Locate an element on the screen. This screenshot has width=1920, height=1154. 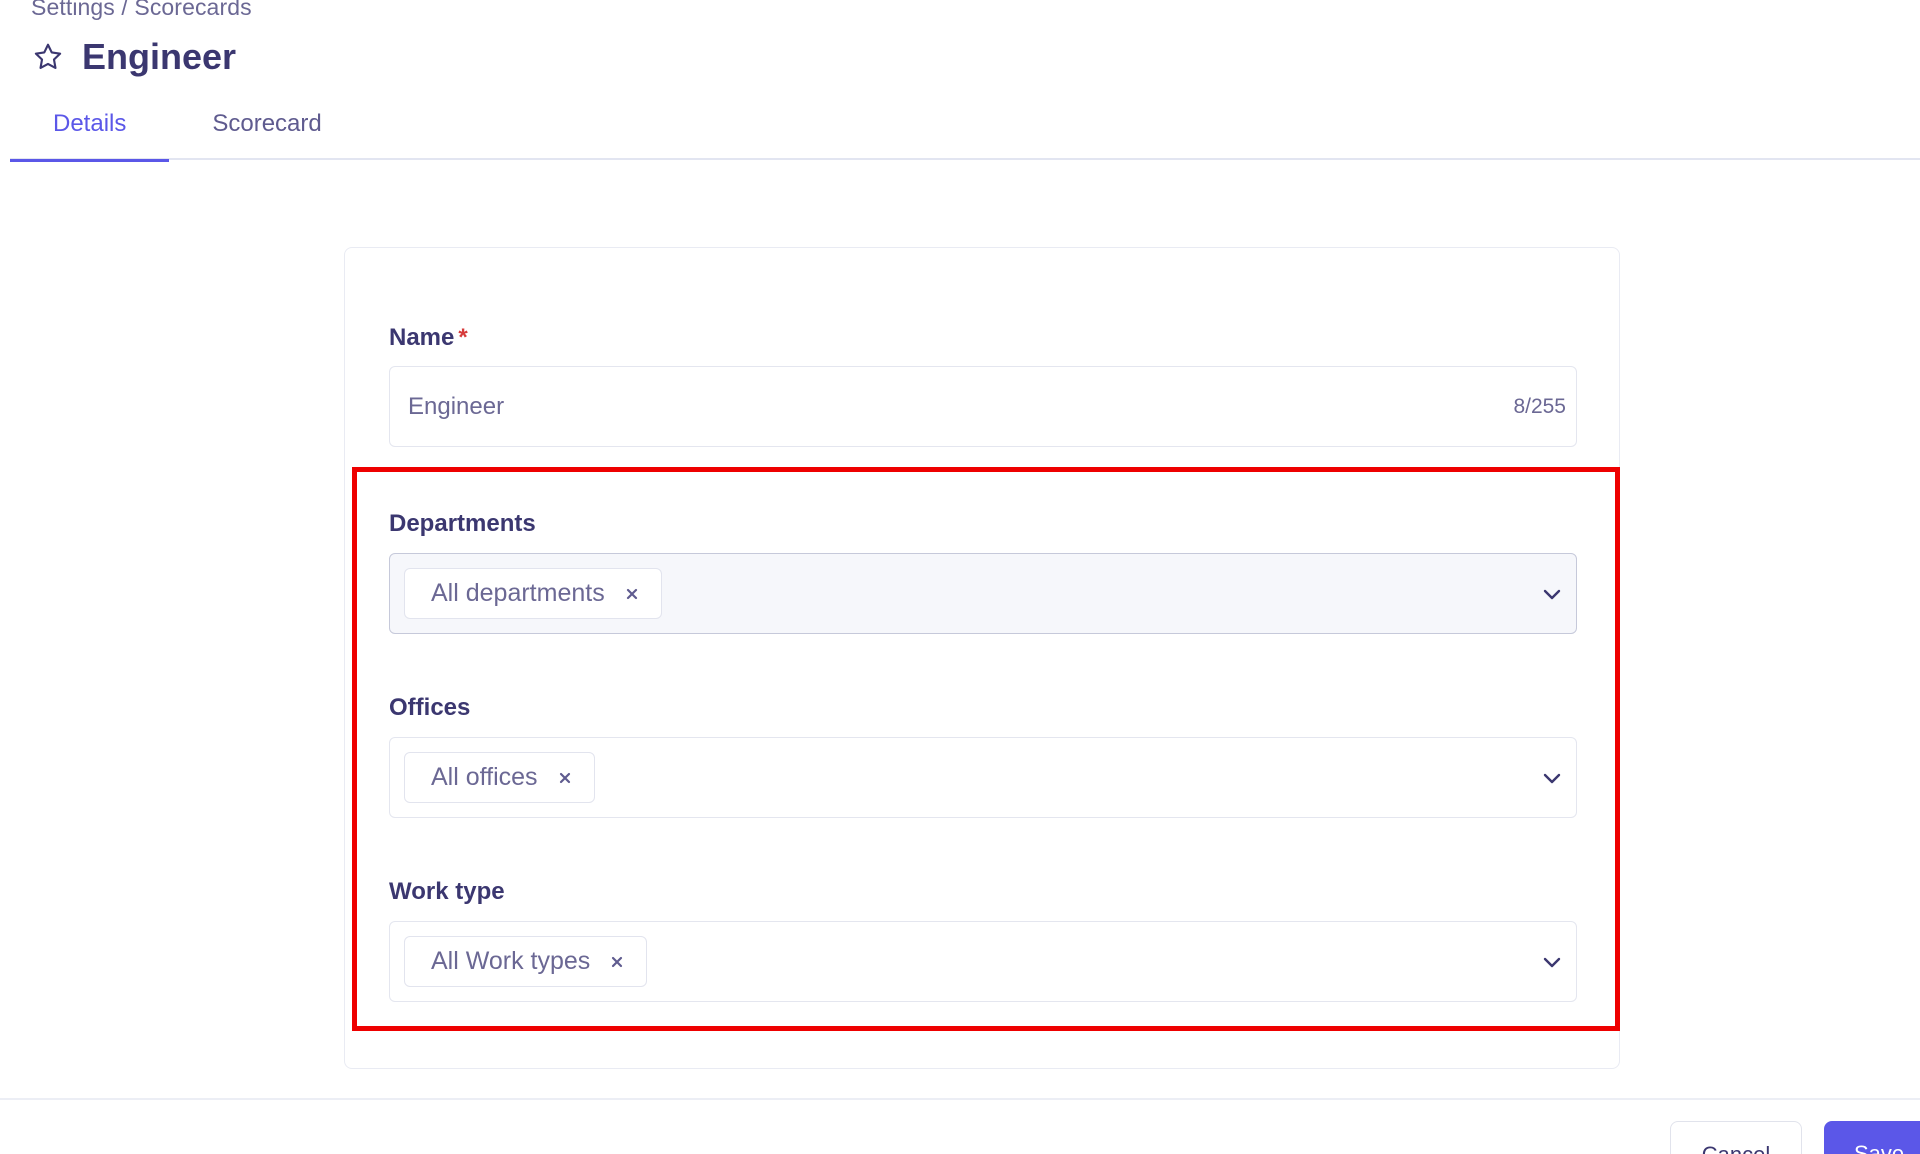
breadcrumb: Settings / Scorecards is located at coordinates (141, 10).